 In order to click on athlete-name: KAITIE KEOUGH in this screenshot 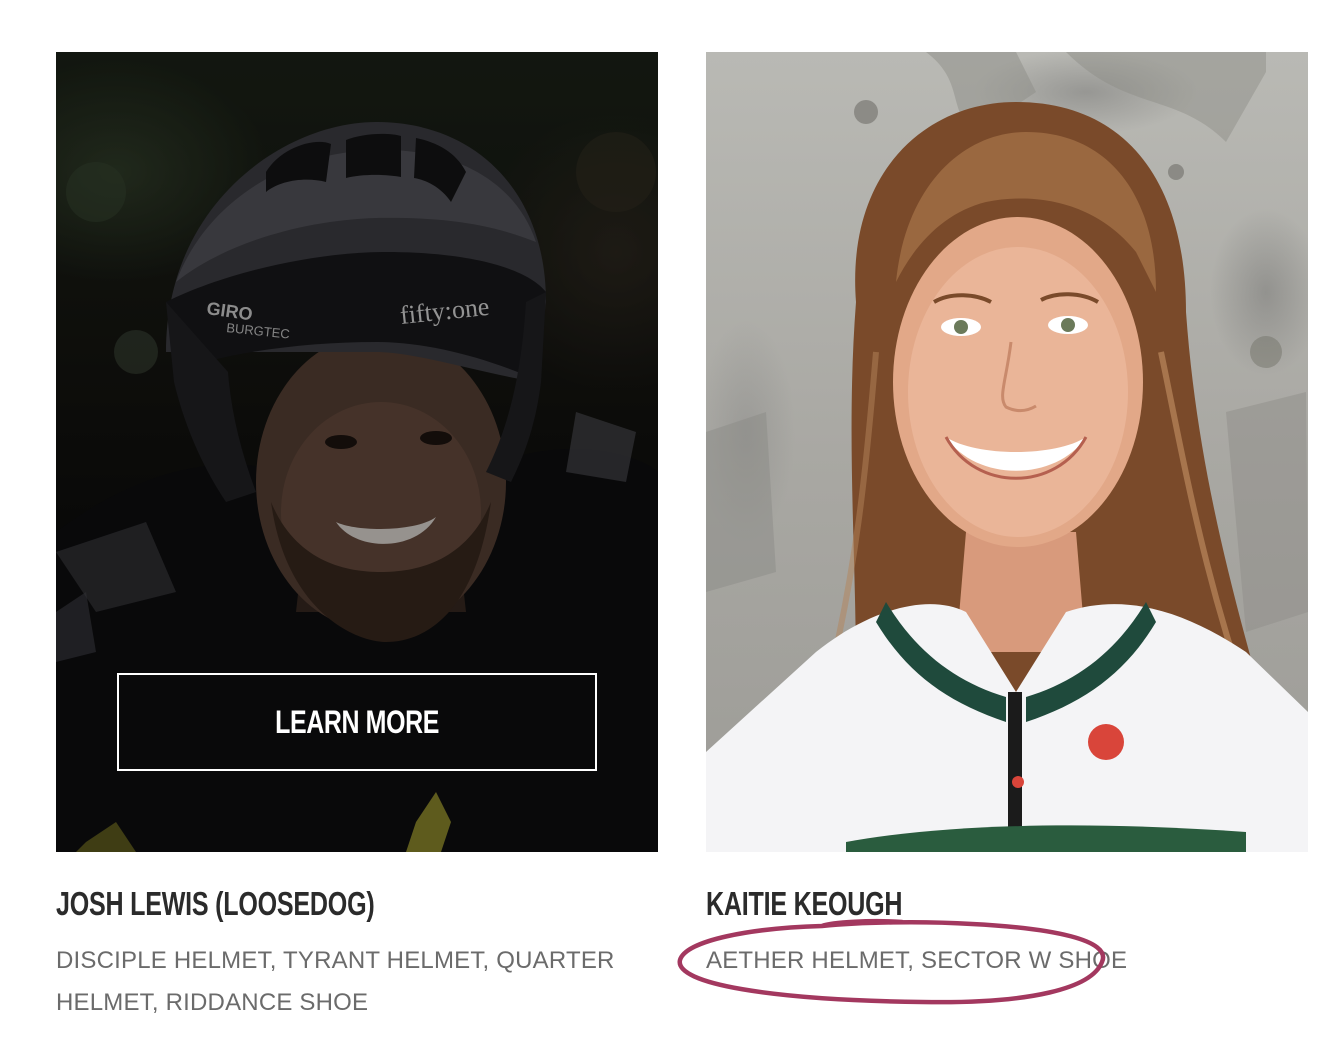, I will do `click(935, 903)`.